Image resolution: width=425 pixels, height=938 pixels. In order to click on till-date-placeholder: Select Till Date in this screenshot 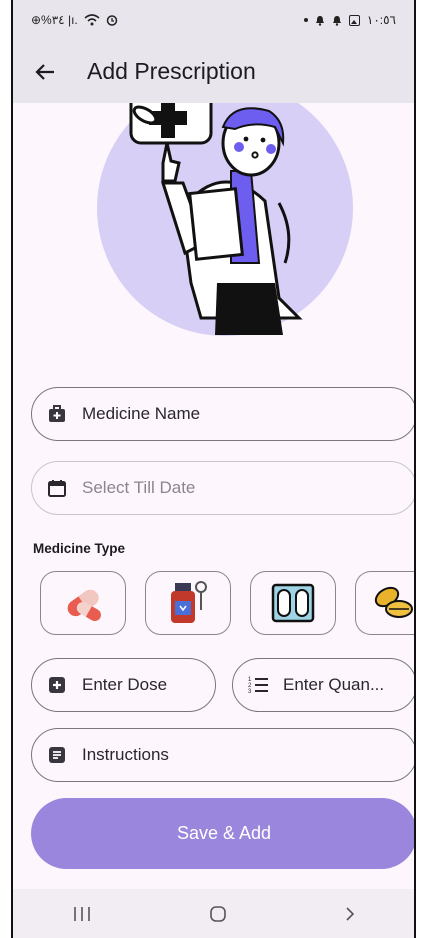, I will do `click(139, 487)`.